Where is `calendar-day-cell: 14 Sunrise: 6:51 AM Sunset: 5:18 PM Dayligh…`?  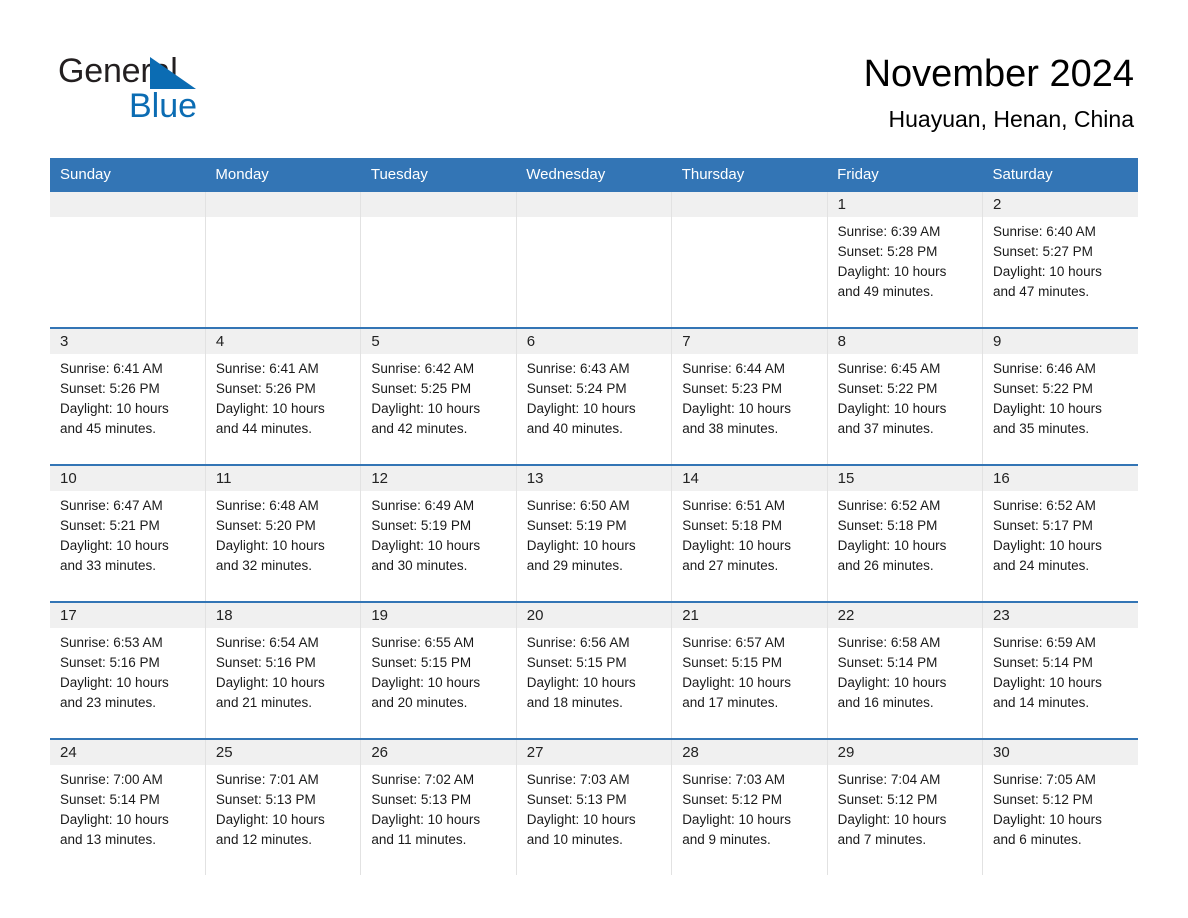
calendar-day-cell: 14 Sunrise: 6:51 AM Sunset: 5:18 PM Dayligh… is located at coordinates (749, 533).